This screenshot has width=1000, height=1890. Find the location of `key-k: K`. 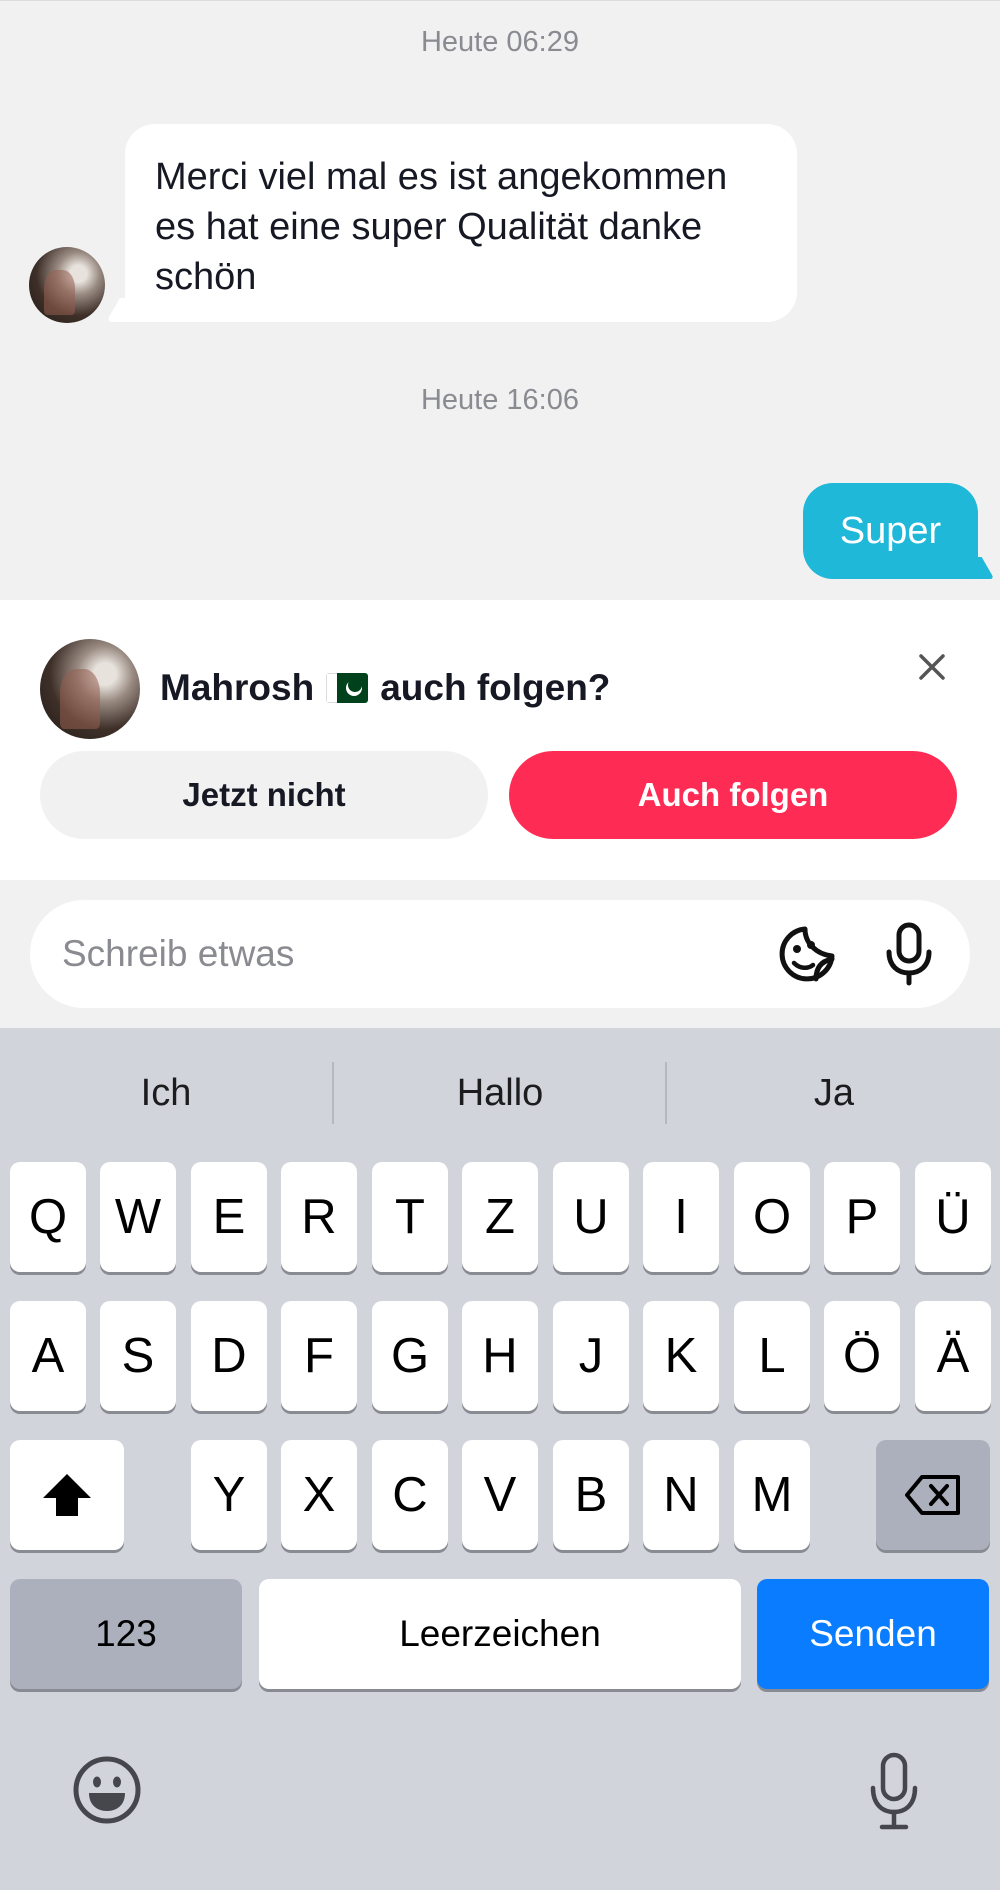

key-k: K is located at coordinates (681, 1356).